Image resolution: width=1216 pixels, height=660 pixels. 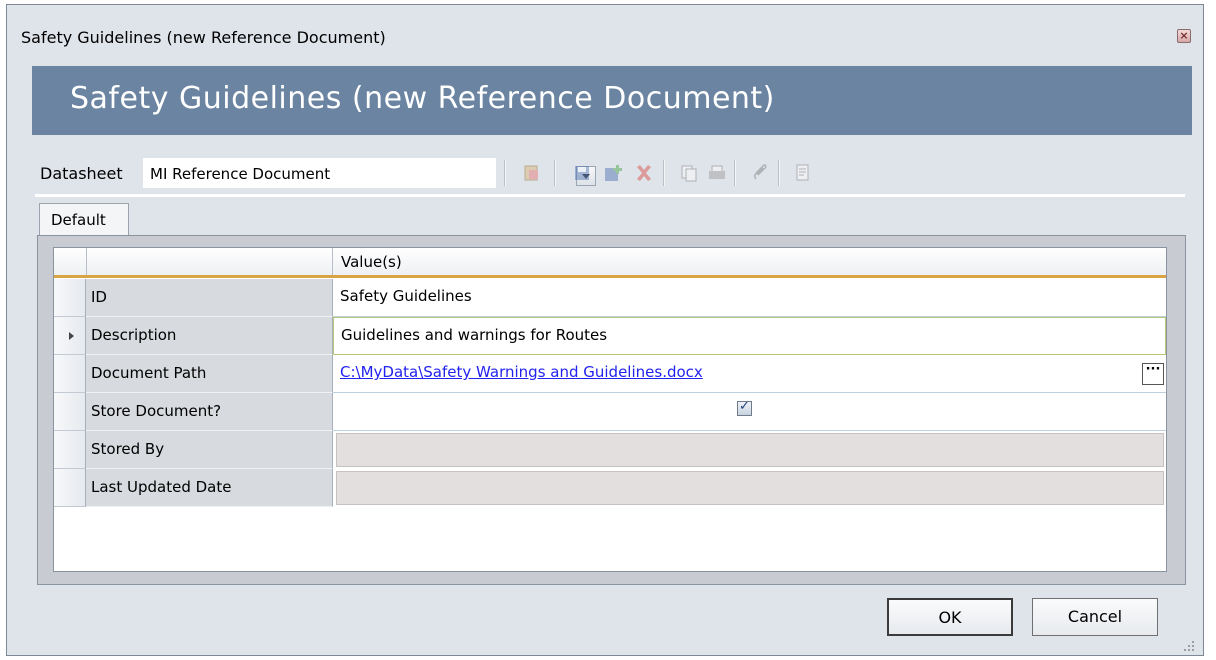 What do you see at coordinates (81, 173) in the screenshot?
I see `datasheet-label: Datasheet` at bounding box center [81, 173].